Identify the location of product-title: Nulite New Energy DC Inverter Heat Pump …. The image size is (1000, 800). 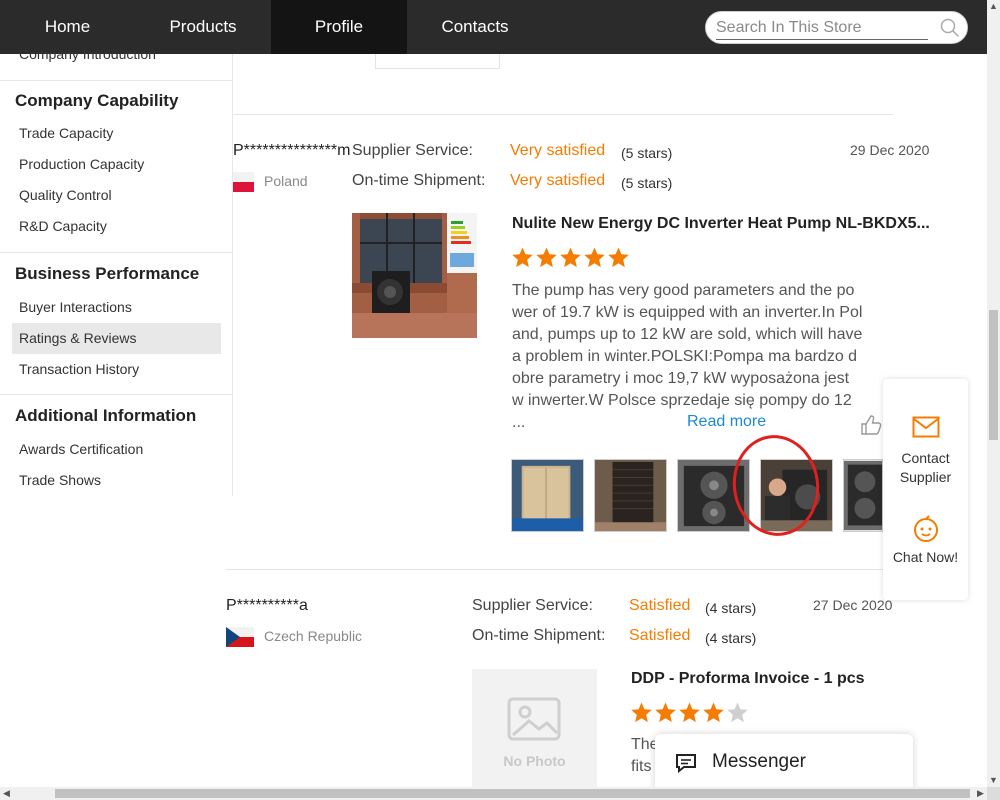
(721, 224).